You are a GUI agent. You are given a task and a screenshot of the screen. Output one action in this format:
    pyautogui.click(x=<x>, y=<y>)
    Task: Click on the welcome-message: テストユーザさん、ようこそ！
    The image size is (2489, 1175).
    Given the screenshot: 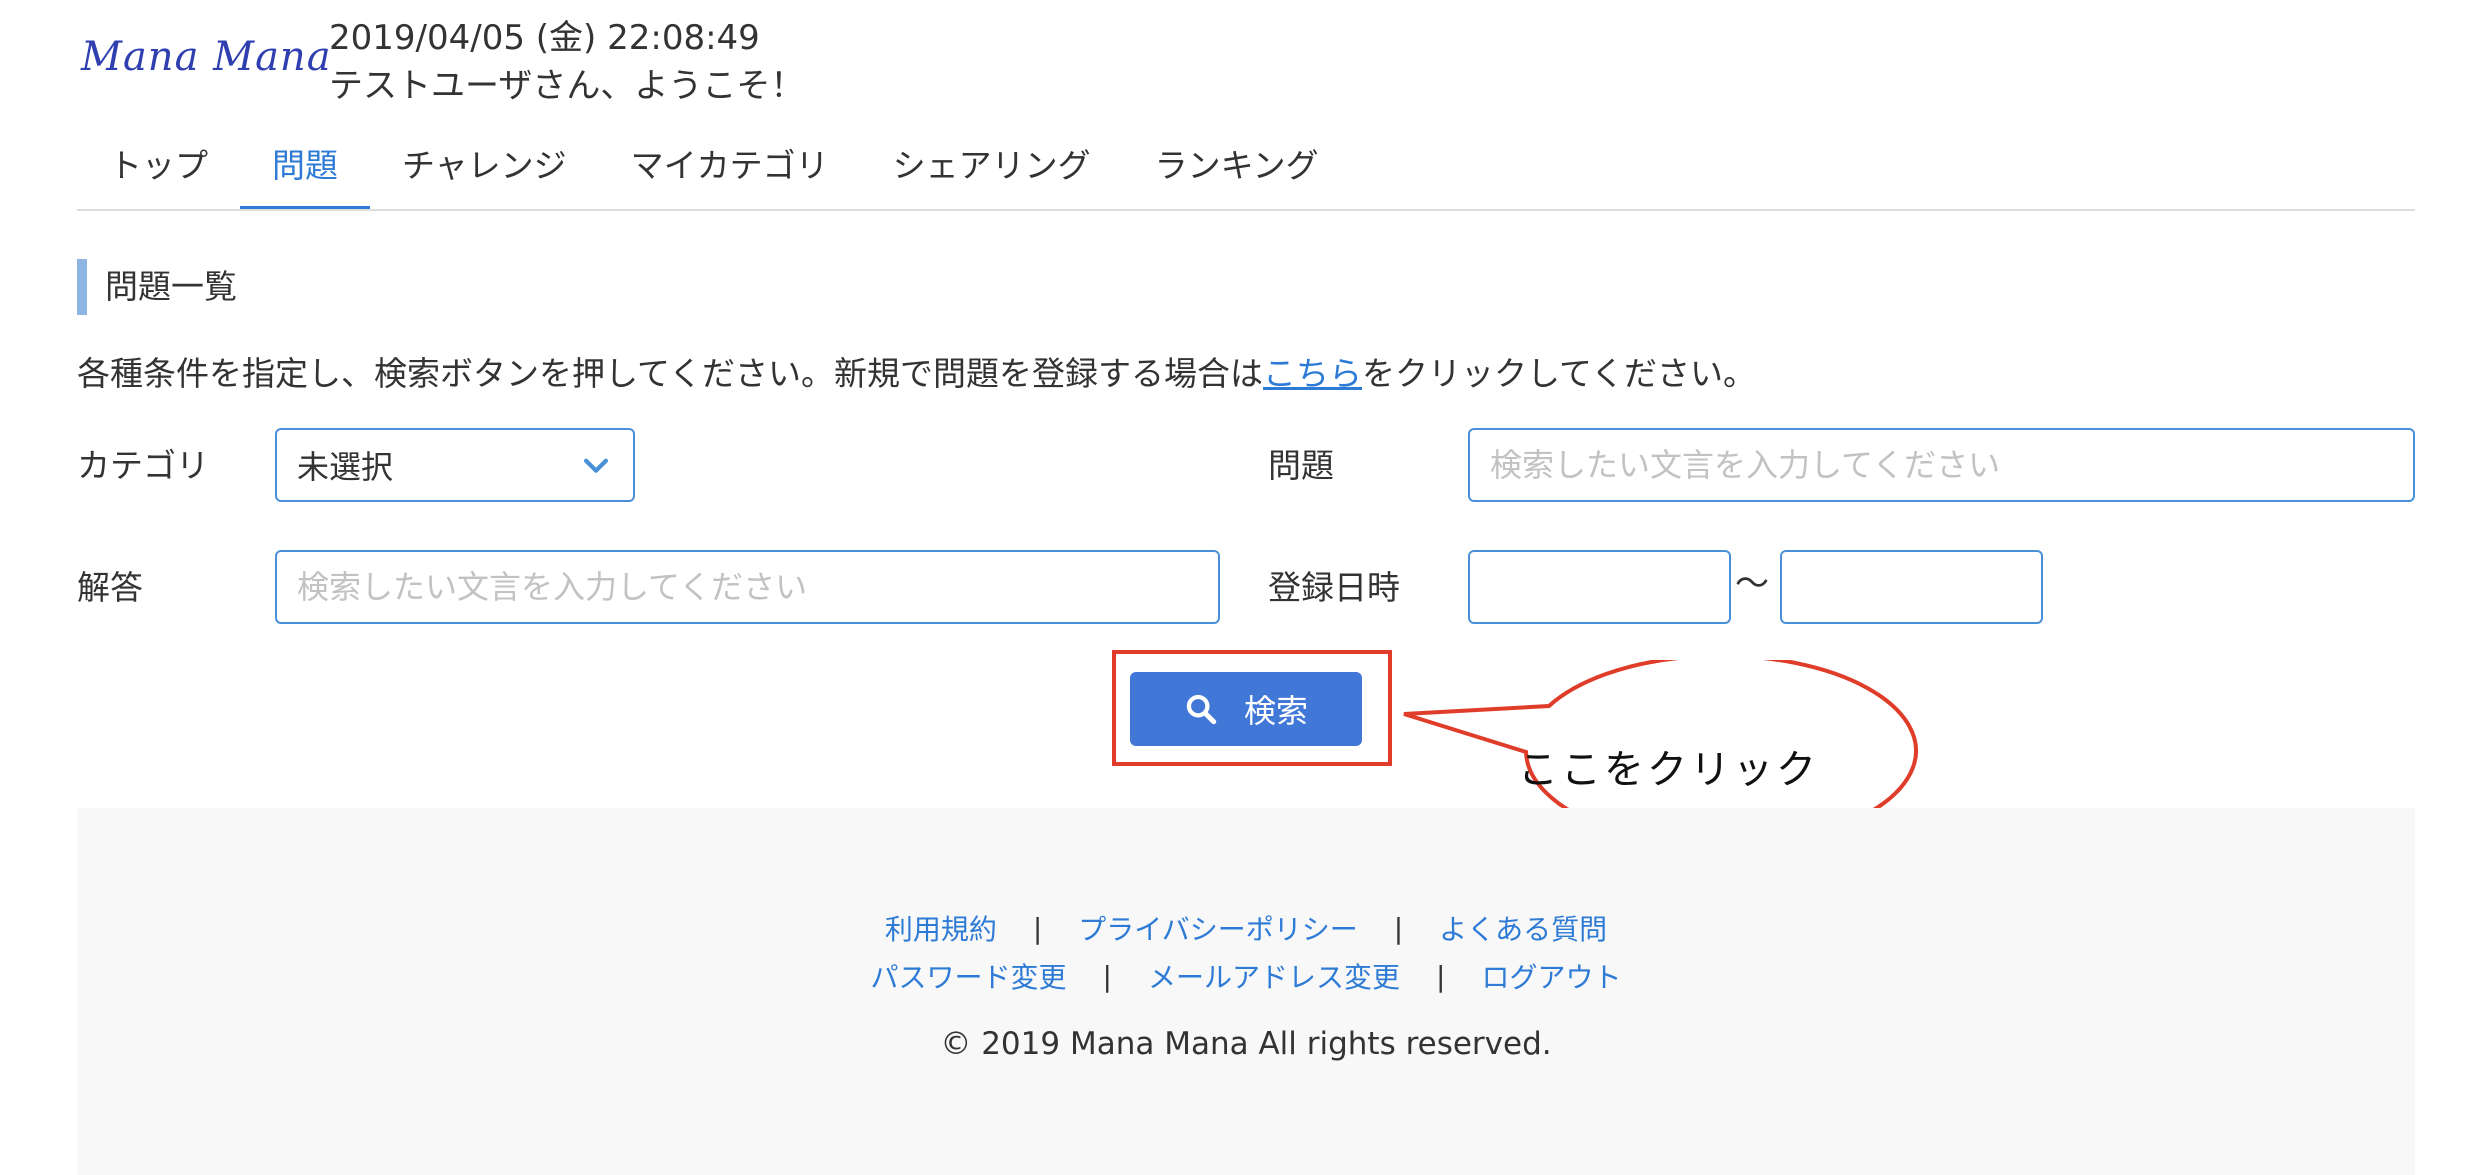 What is the action you would take?
    pyautogui.click(x=567, y=86)
    